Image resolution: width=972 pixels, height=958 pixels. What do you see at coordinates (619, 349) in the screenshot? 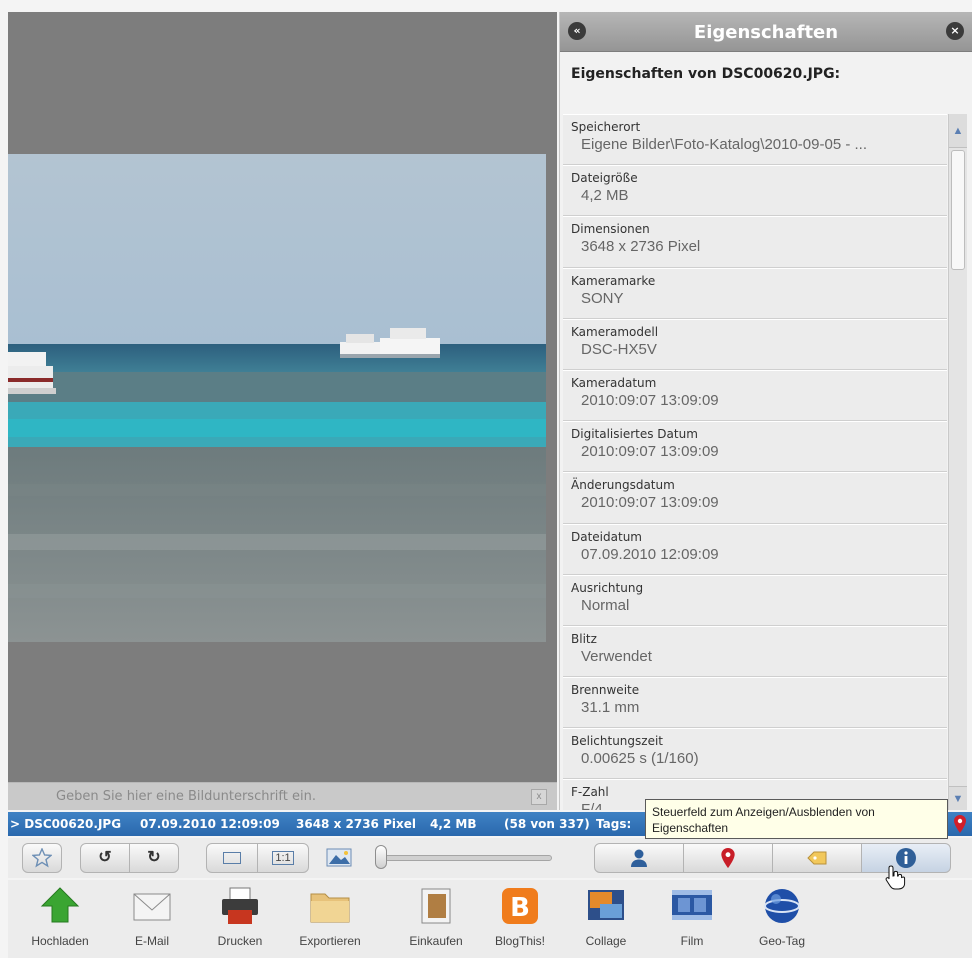
I see `property-value: DSC-HX5V` at bounding box center [619, 349].